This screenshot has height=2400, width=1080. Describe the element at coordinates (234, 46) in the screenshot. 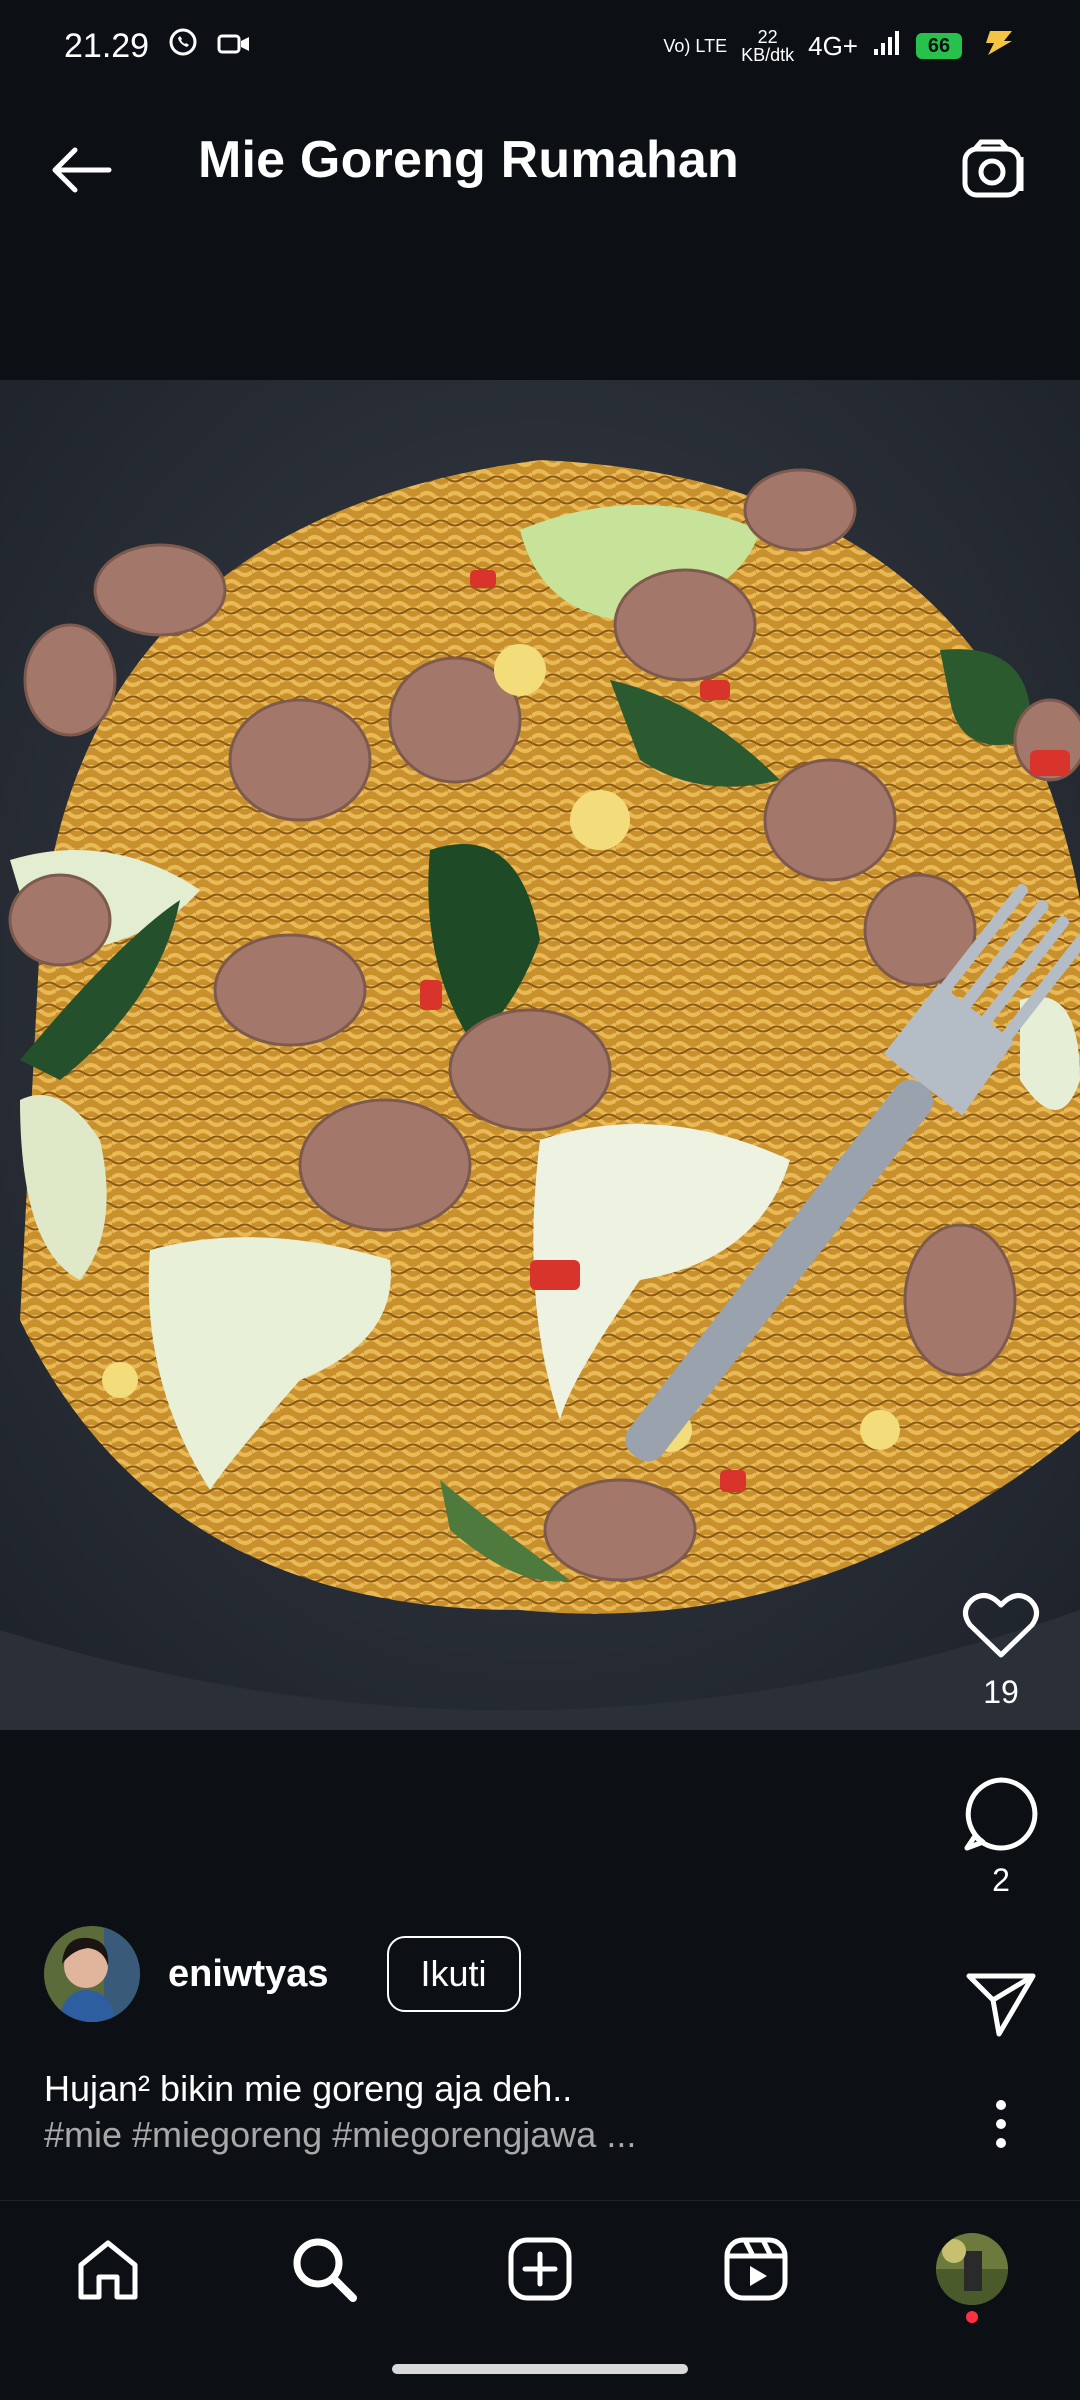

I see `video-call-icon` at that location.